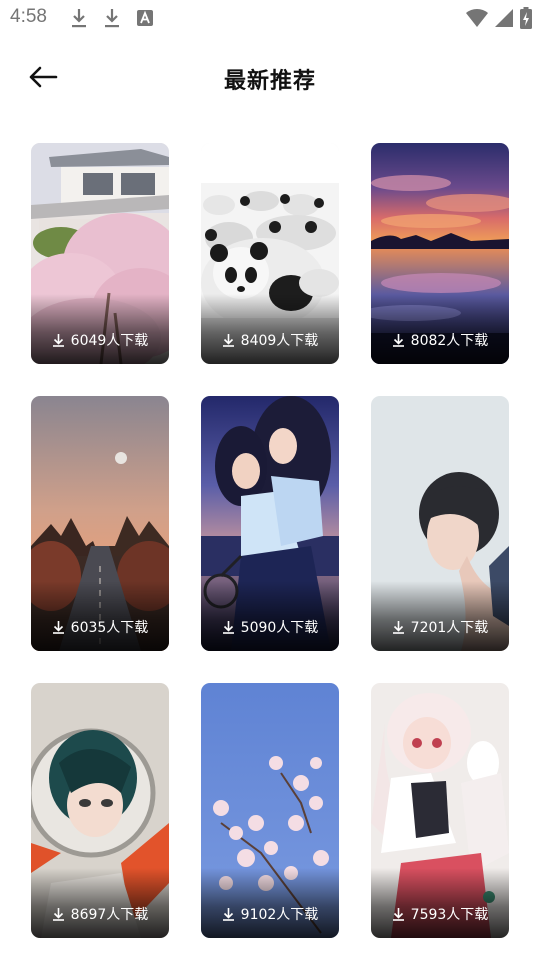 This screenshot has height=960, width=540. I want to click on download-count: 7201人下载, so click(440, 627).